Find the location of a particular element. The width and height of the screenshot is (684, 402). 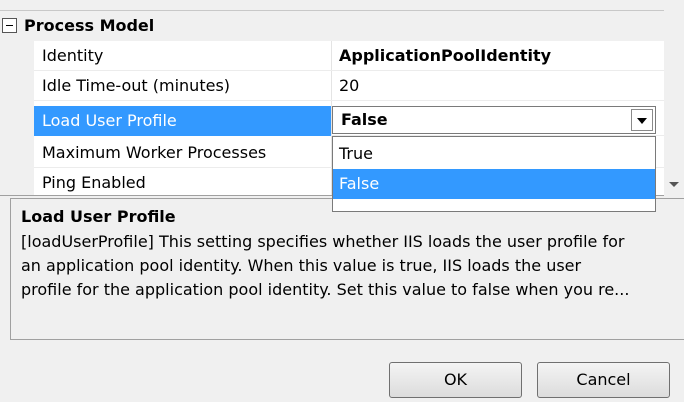

dropdown-option-false: False is located at coordinates (494, 184).